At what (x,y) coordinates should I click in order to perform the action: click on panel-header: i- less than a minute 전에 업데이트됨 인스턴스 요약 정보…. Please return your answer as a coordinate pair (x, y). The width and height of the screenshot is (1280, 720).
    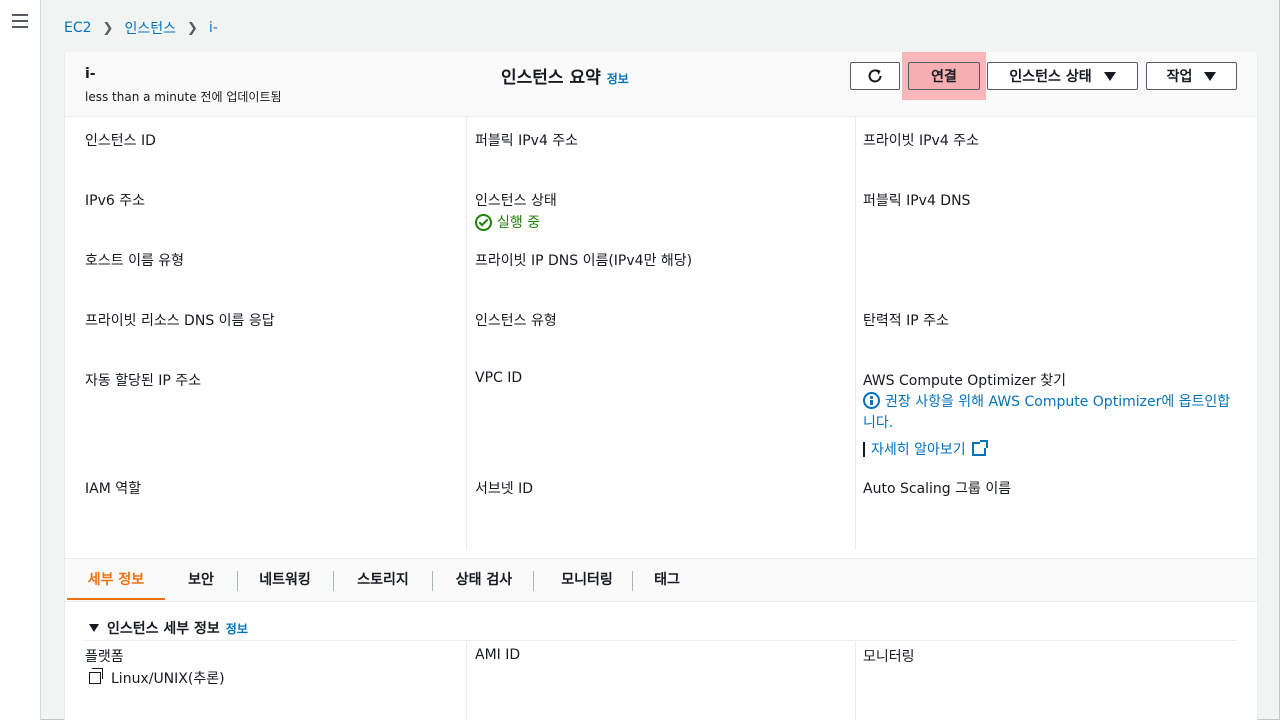
    Looking at the image, I should click on (661, 84).